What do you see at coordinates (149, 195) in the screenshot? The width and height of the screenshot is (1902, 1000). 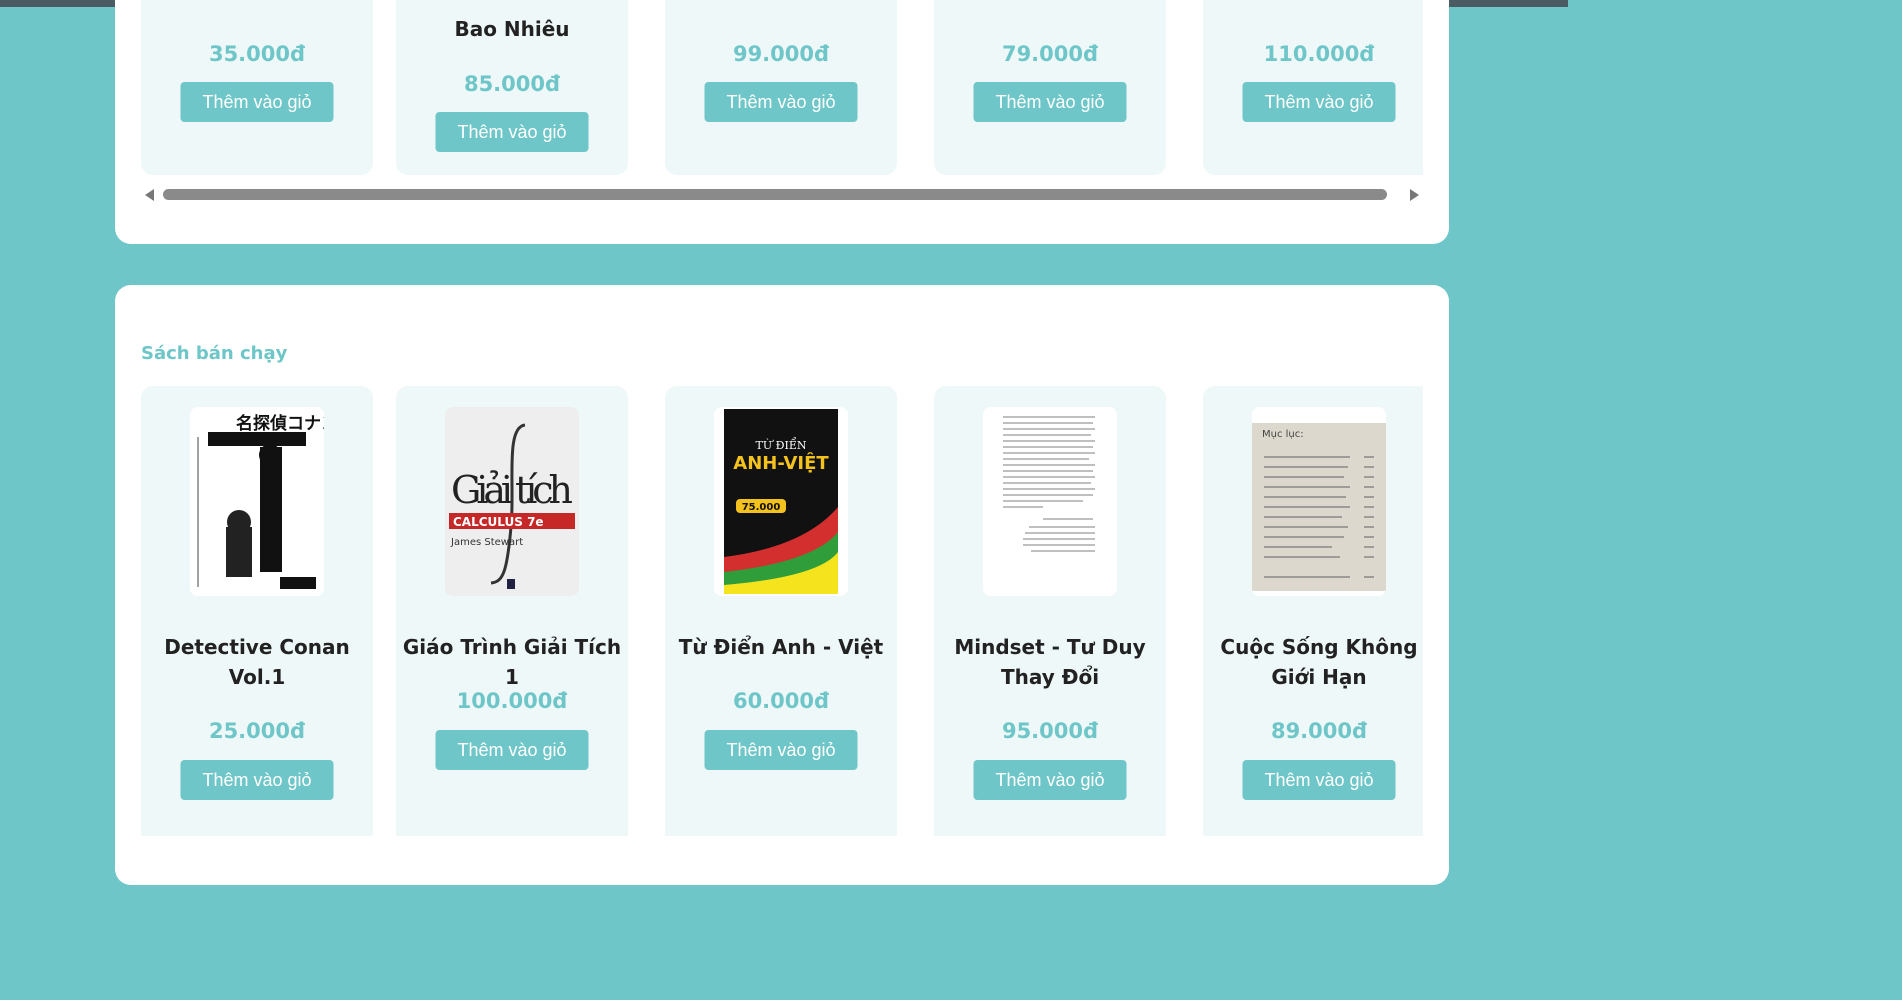 I see `scroll-left-arrow-icon` at bounding box center [149, 195].